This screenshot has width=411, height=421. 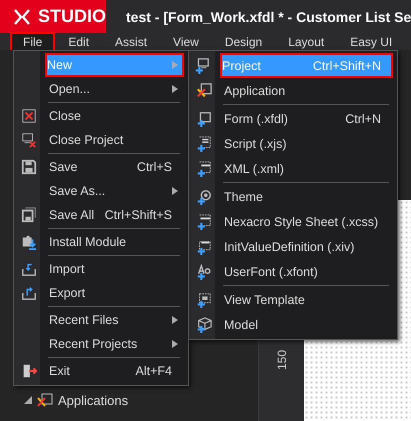 What do you see at coordinates (204, 90) in the screenshot?
I see `crossed-window-icon` at bounding box center [204, 90].